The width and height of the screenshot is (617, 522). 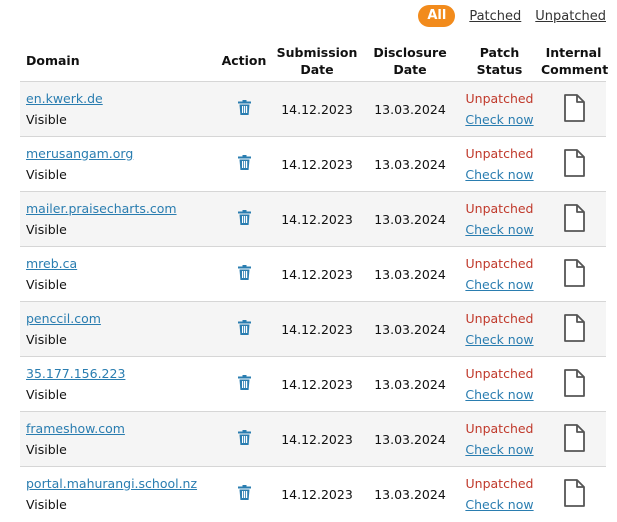 What do you see at coordinates (317, 60) in the screenshot?
I see `header-submission-date: Submission Date` at bounding box center [317, 60].